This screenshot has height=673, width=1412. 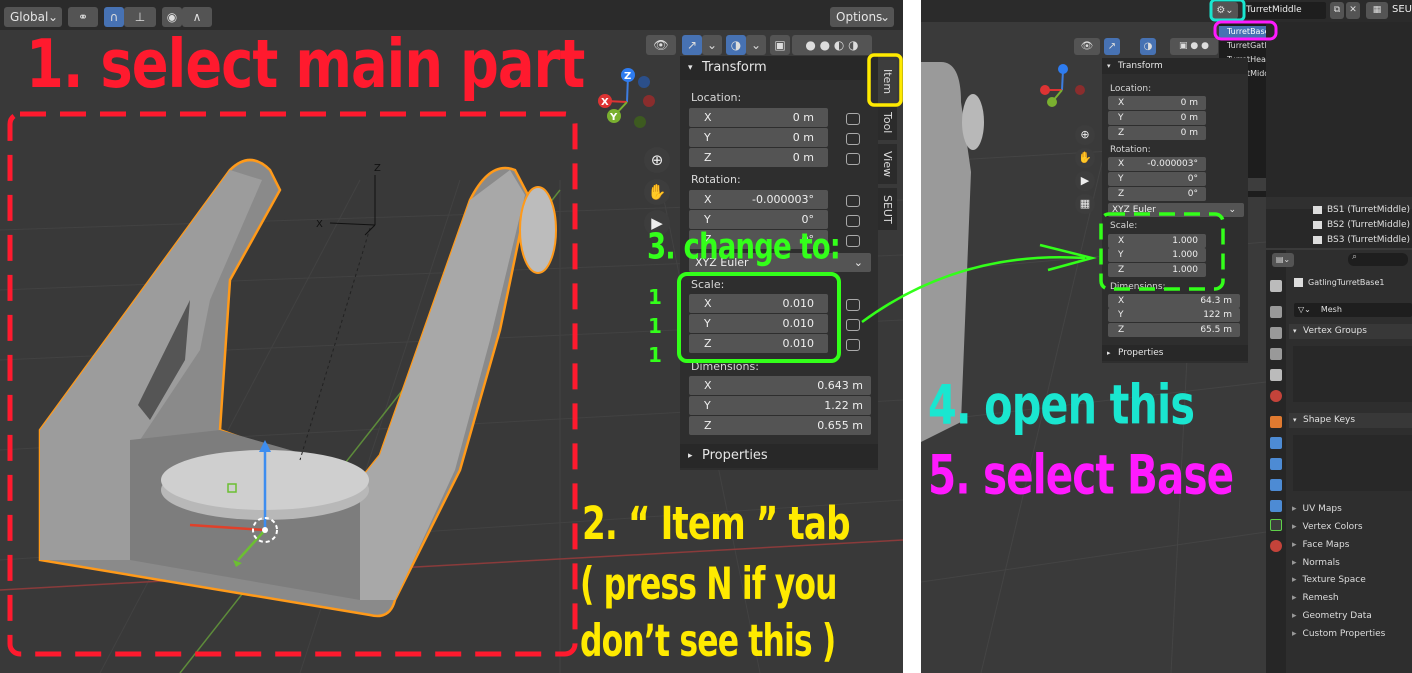 What do you see at coordinates (1245, 30) in the screenshot?
I see `turretbase-highlight` at bounding box center [1245, 30].